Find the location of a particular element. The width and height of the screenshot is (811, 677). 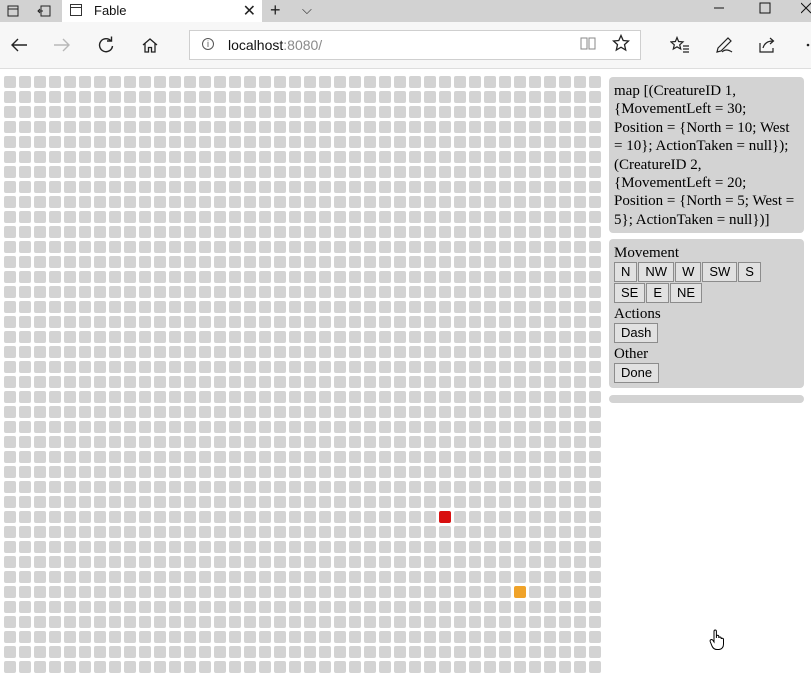

new-tab-icon: + is located at coordinates (275, 10).